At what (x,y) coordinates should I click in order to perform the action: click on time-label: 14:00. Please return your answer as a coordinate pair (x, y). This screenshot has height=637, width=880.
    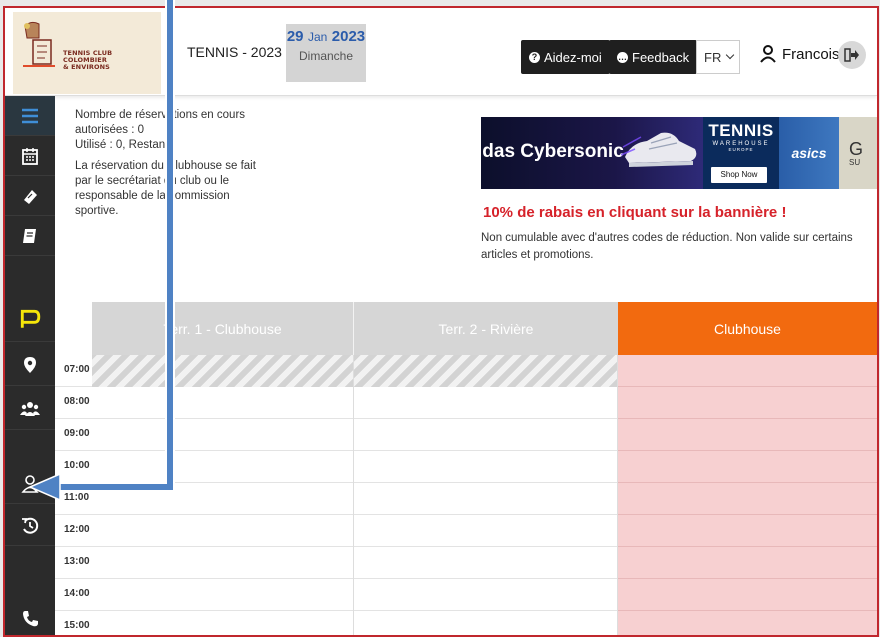
    Looking at the image, I should click on (77, 593).